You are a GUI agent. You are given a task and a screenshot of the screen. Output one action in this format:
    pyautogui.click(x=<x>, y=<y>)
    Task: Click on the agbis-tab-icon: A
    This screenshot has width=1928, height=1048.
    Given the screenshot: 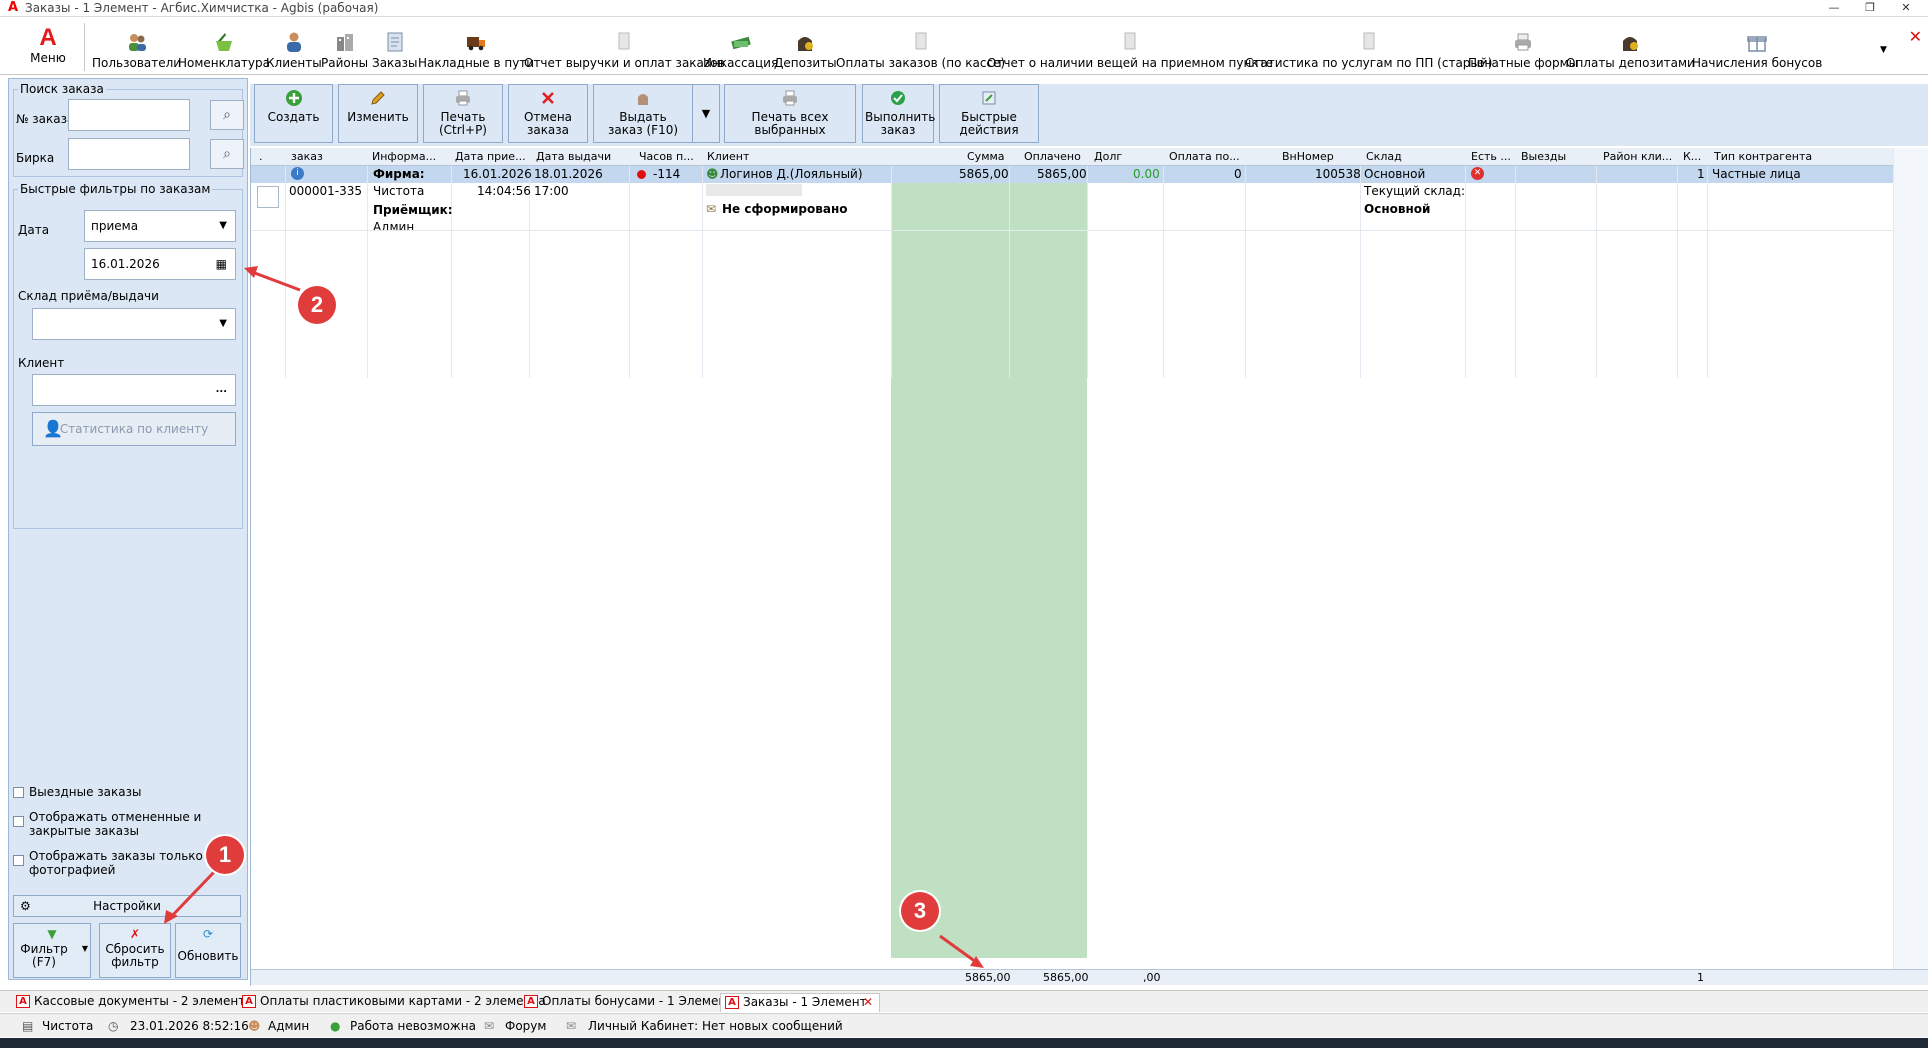 What is the action you would take?
    pyautogui.click(x=23, y=1001)
    